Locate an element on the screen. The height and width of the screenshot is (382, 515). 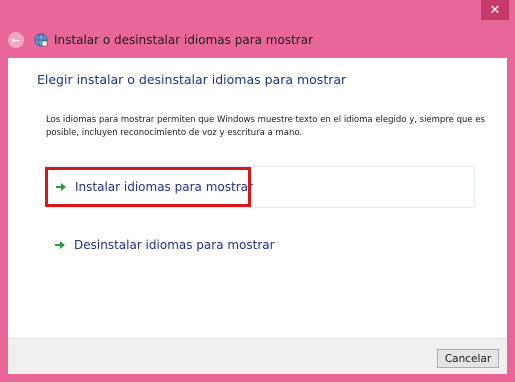
back-arrow-icon: ← is located at coordinates (16, 40).